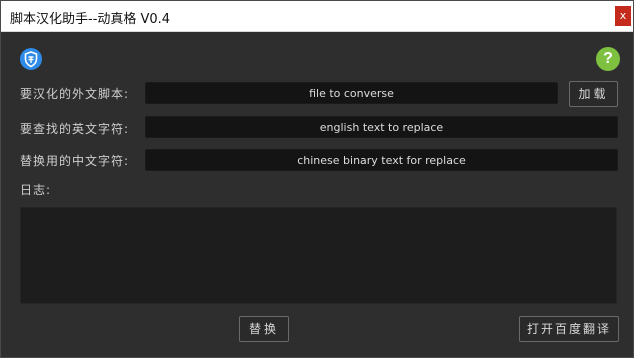  I want to click on replace-button: 替换, so click(264, 329).